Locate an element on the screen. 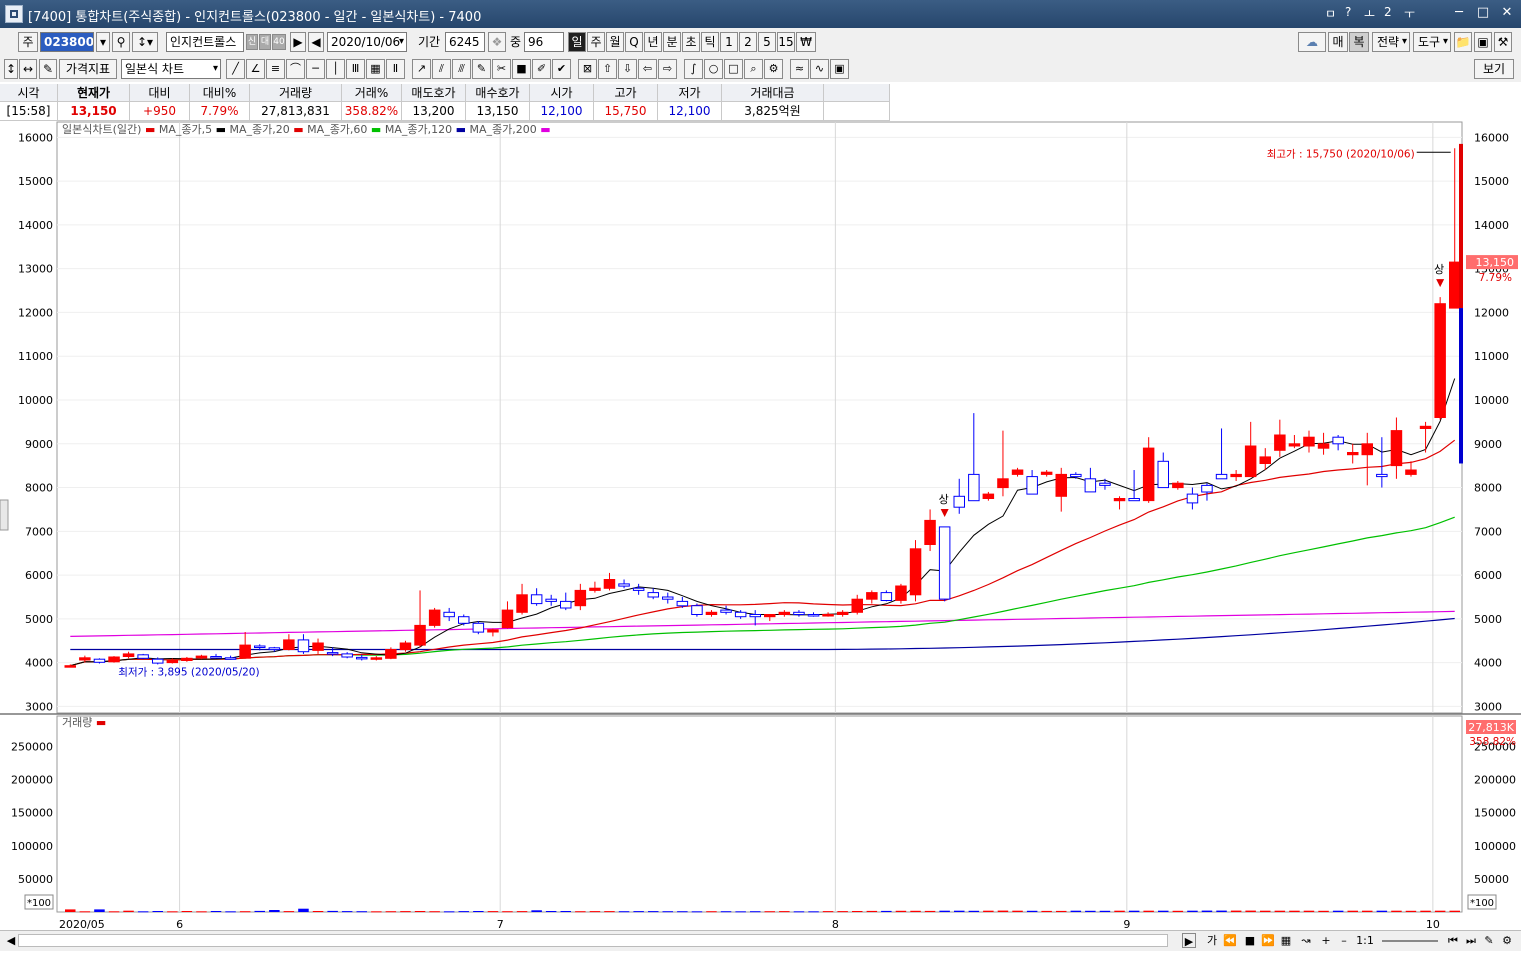  screen-icon: ㅁ is located at coordinates (1330, 13).